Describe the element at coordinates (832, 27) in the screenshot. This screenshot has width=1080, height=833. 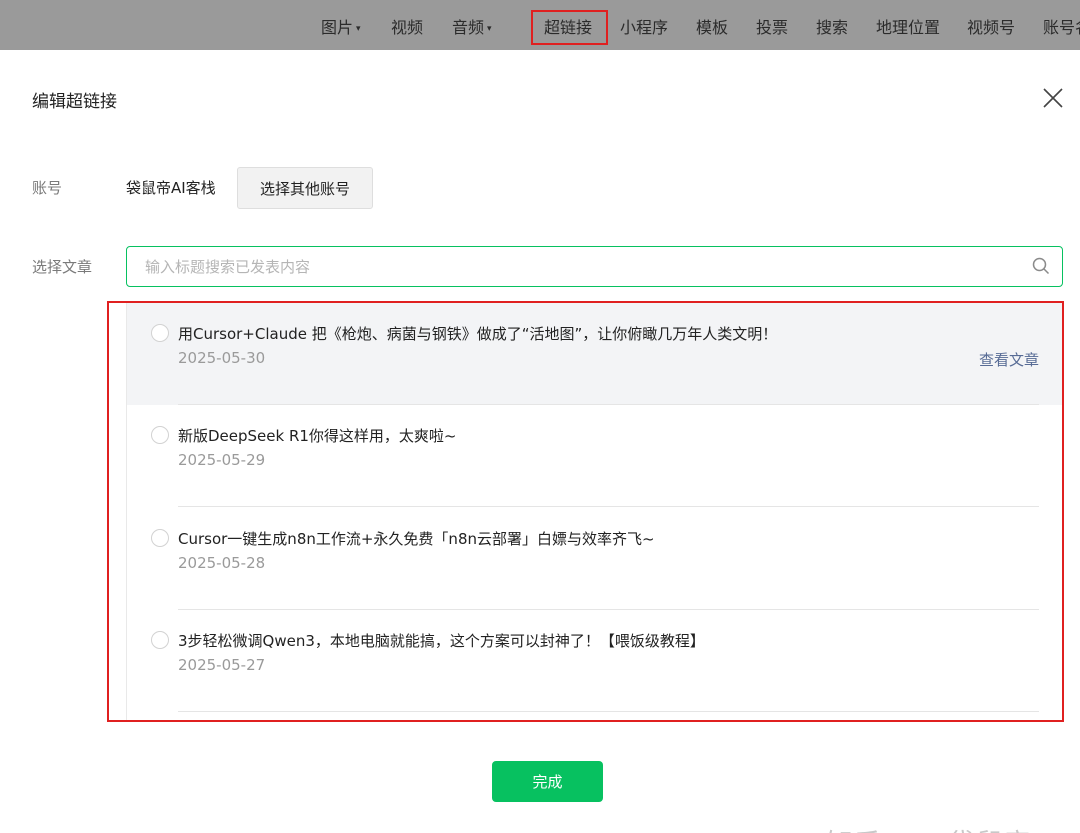
I see `toolbar-item-label: 搜索` at that location.